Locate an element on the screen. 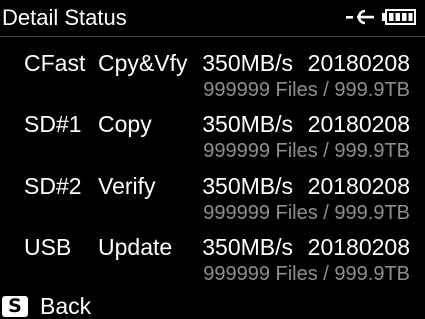 The width and height of the screenshot is (425, 319). back-label: Back is located at coordinates (66, 306).